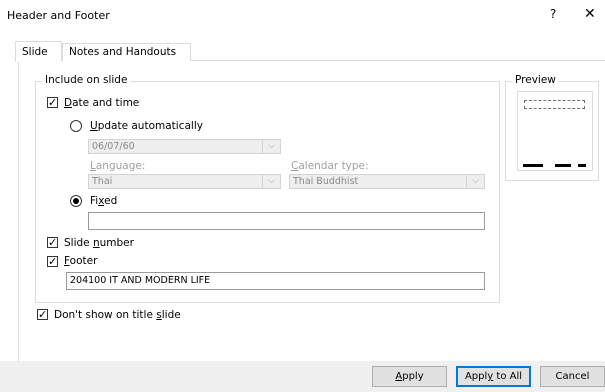 The height and width of the screenshot is (392, 605). I want to click on close-button: ✕, so click(590, 14).